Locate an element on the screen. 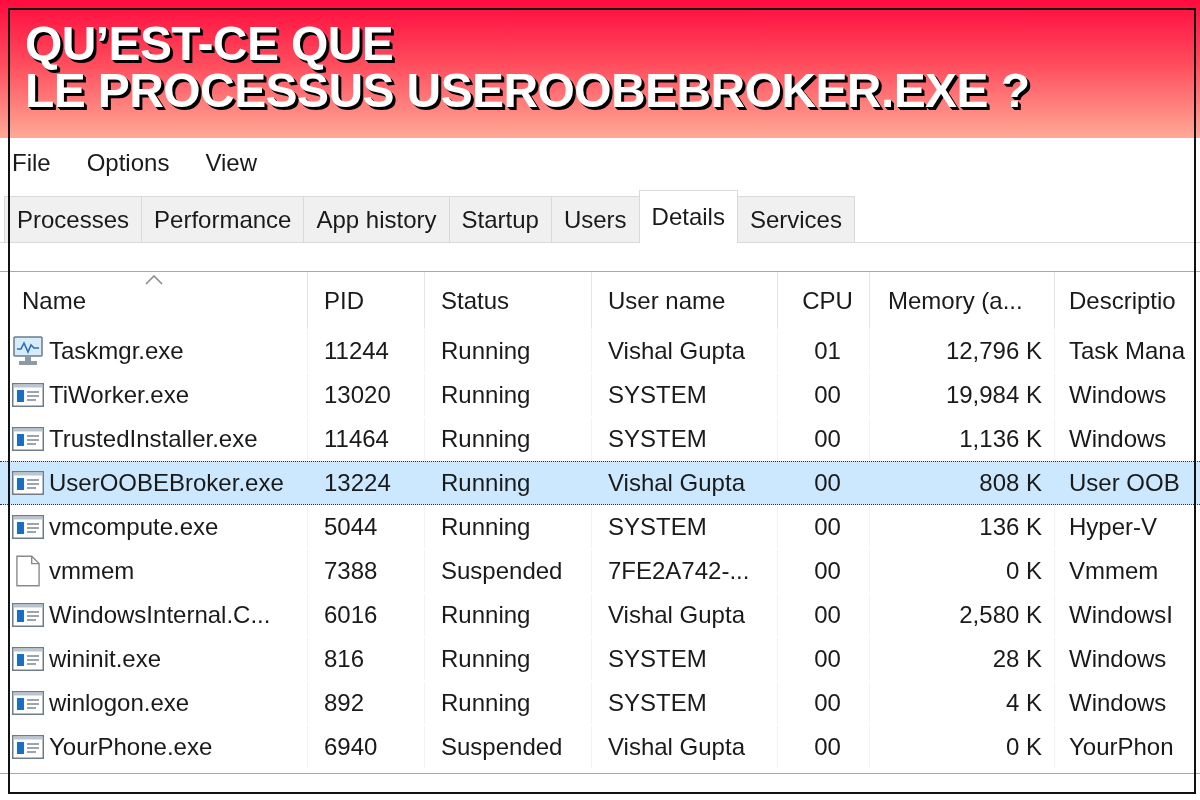  column-header: PID is located at coordinates (366, 300).